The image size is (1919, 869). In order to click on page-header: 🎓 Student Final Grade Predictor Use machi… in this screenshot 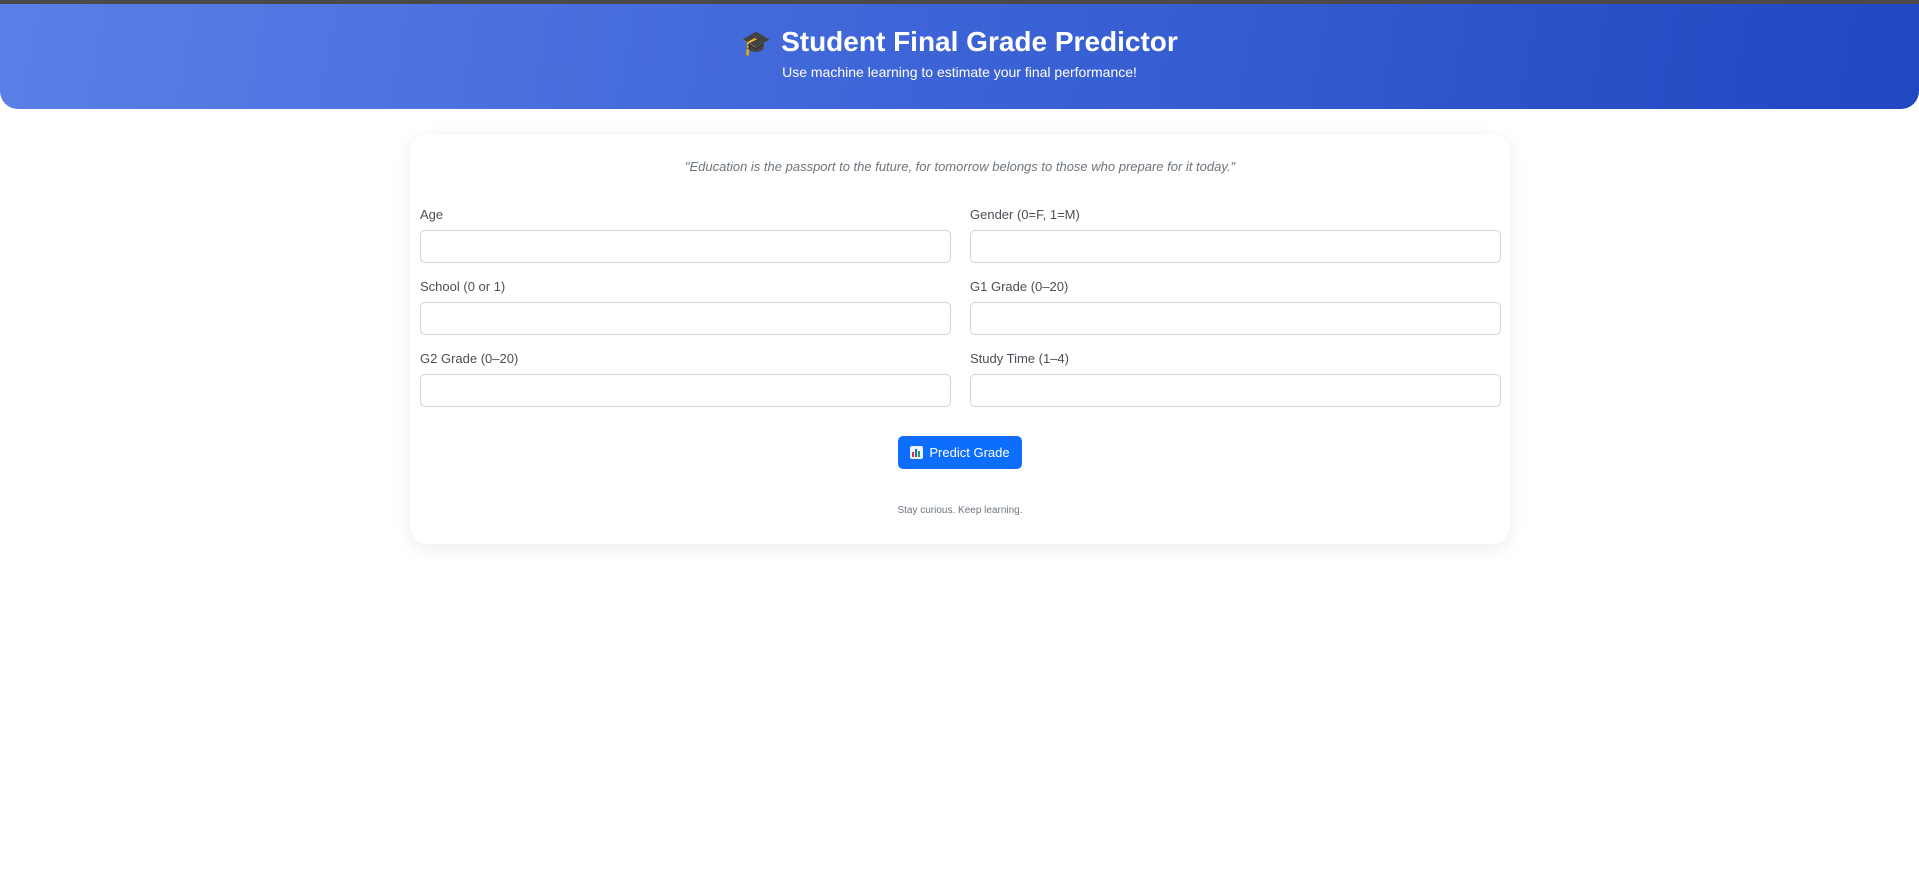, I will do `click(959, 56)`.